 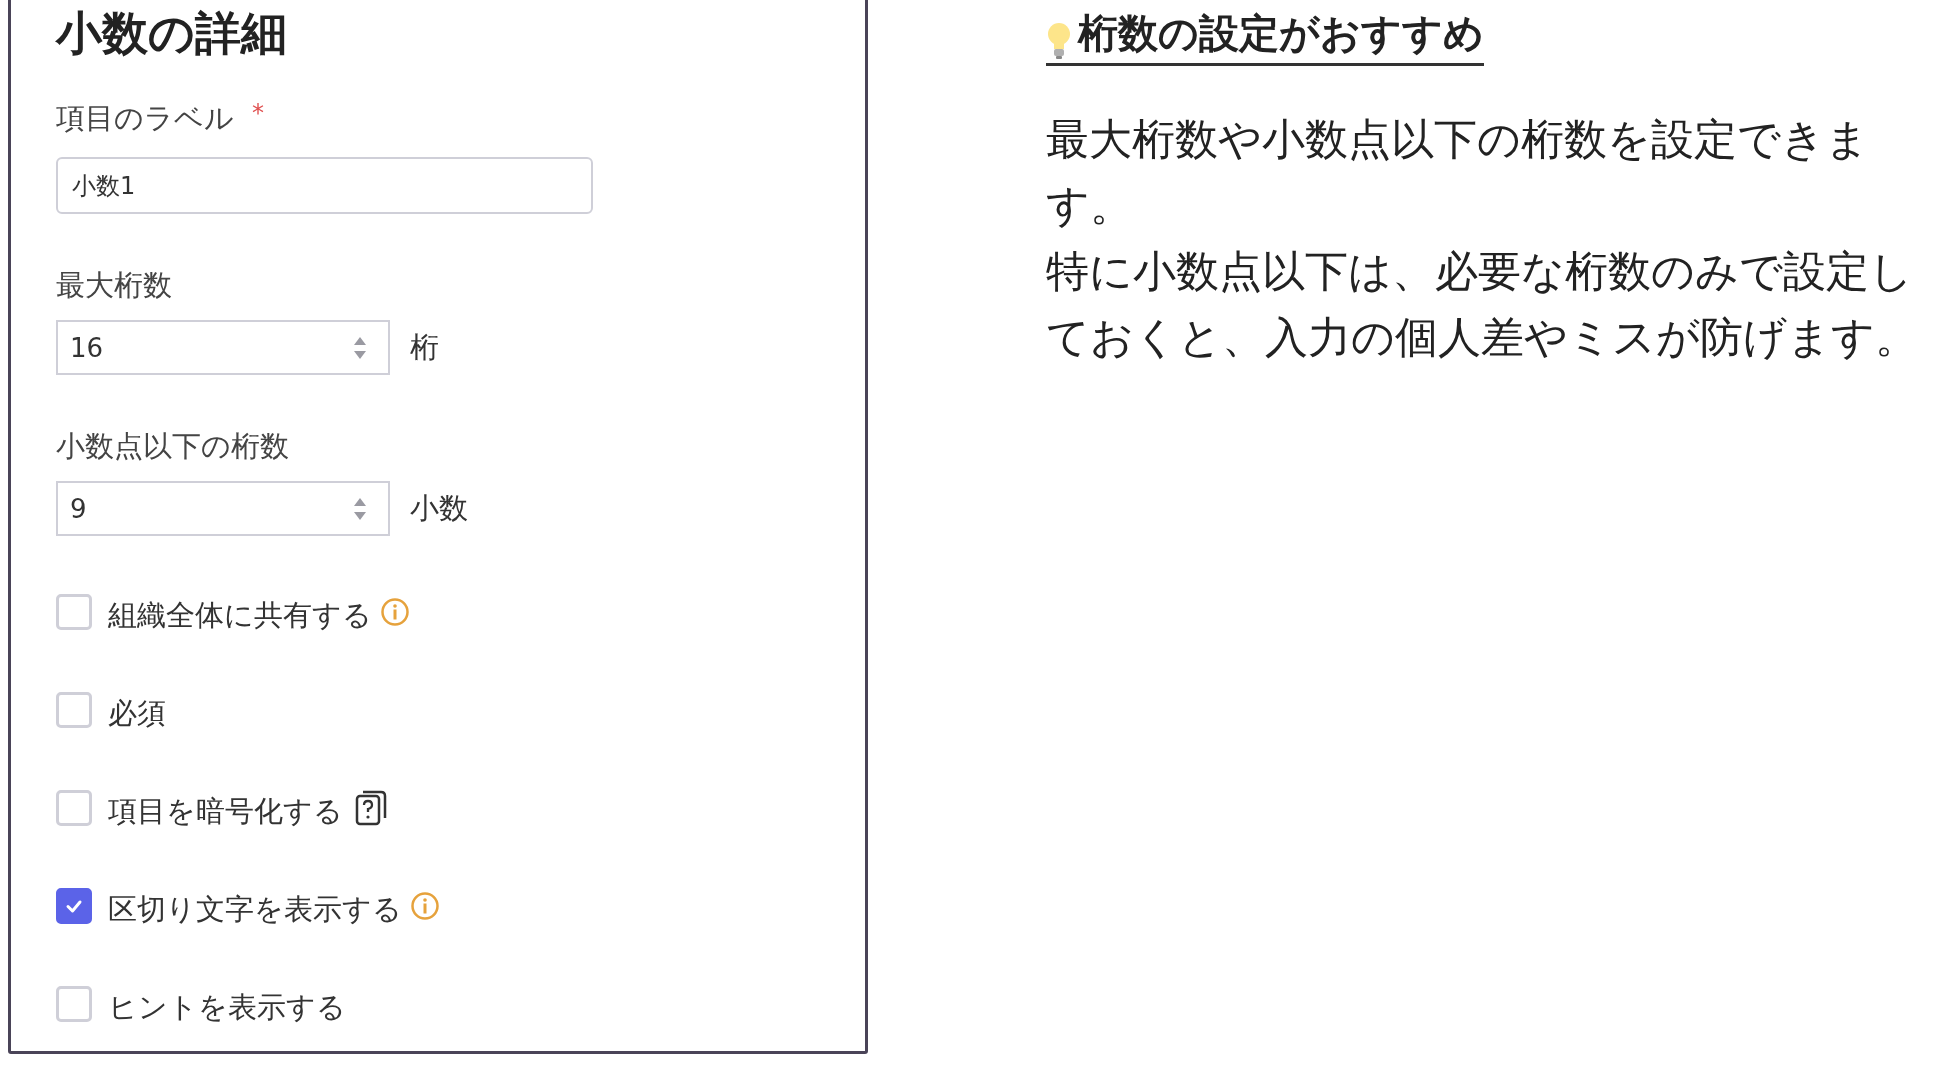 I want to click on field-label: 最大桁数, so click(x=114, y=285).